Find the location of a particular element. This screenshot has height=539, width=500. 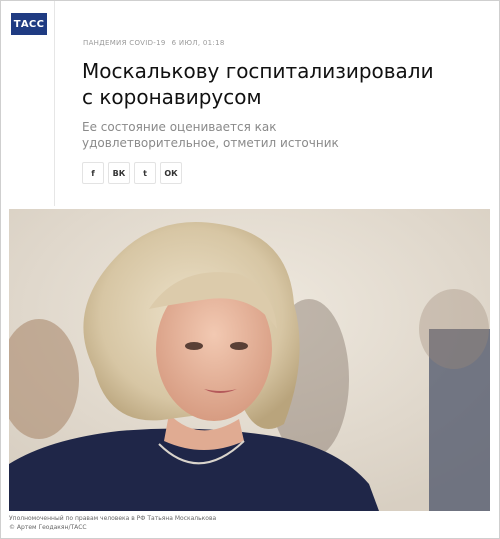

twitter-icon: t is located at coordinates (145, 173).